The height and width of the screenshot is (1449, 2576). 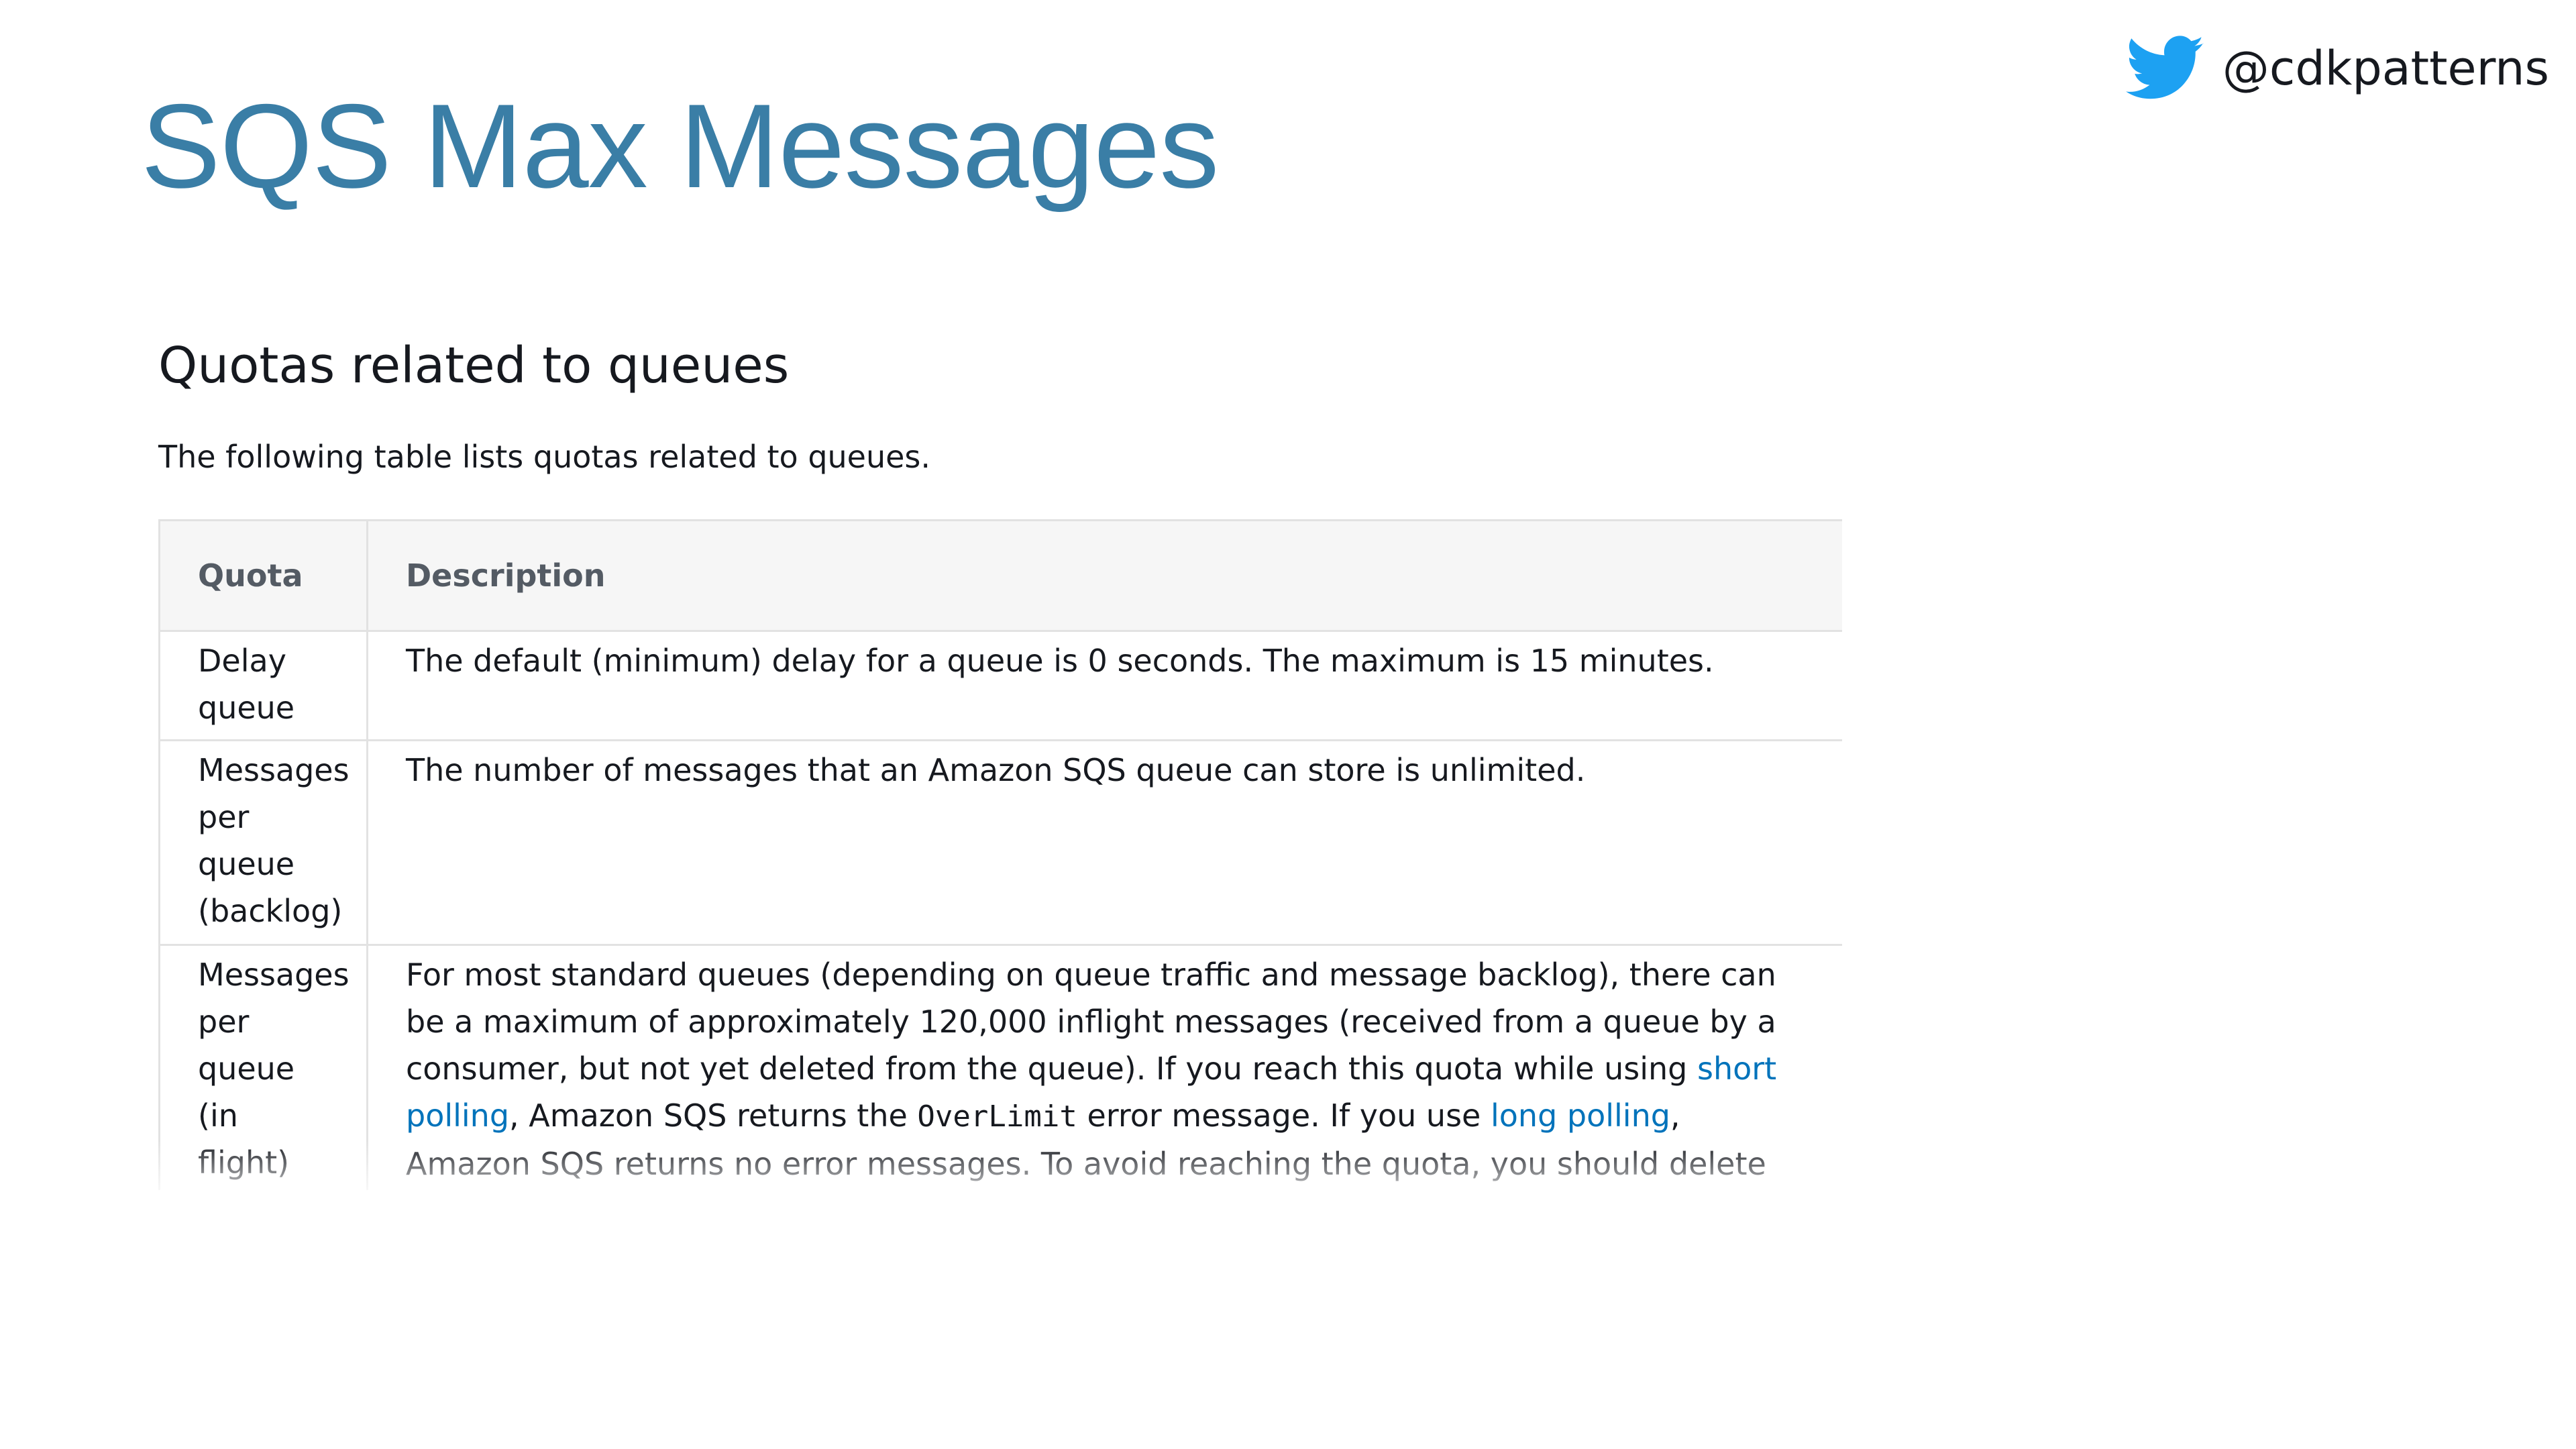 What do you see at coordinates (474, 365) in the screenshot?
I see `doc-heading: Quotas related to queues` at bounding box center [474, 365].